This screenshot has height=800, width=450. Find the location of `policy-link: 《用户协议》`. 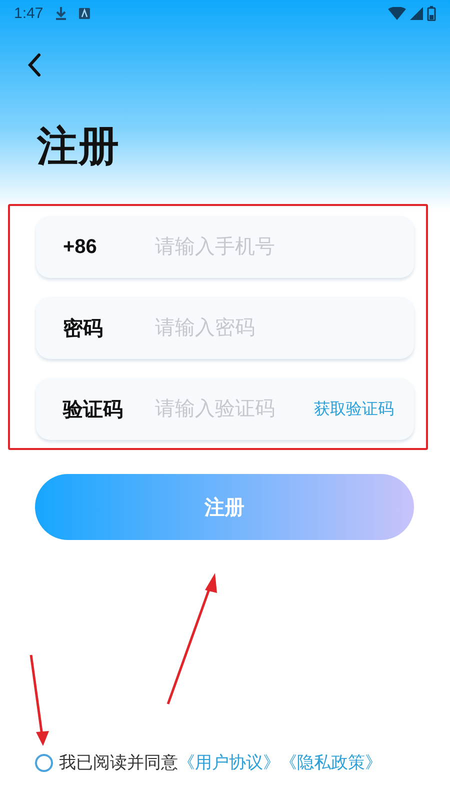

policy-link: 《用户协议》 is located at coordinates (229, 762).